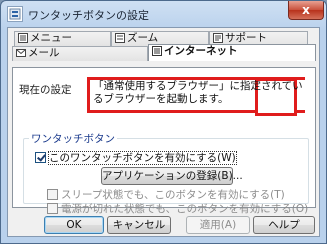  I want to click on close-icon: x, so click(306, 10).